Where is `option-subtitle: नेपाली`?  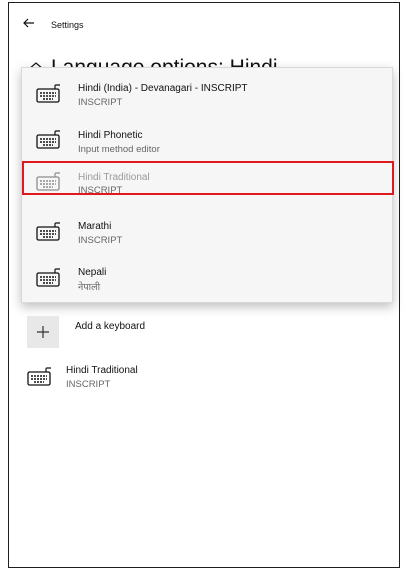 option-subtitle: नेपाली is located at coordinates (89, 287).